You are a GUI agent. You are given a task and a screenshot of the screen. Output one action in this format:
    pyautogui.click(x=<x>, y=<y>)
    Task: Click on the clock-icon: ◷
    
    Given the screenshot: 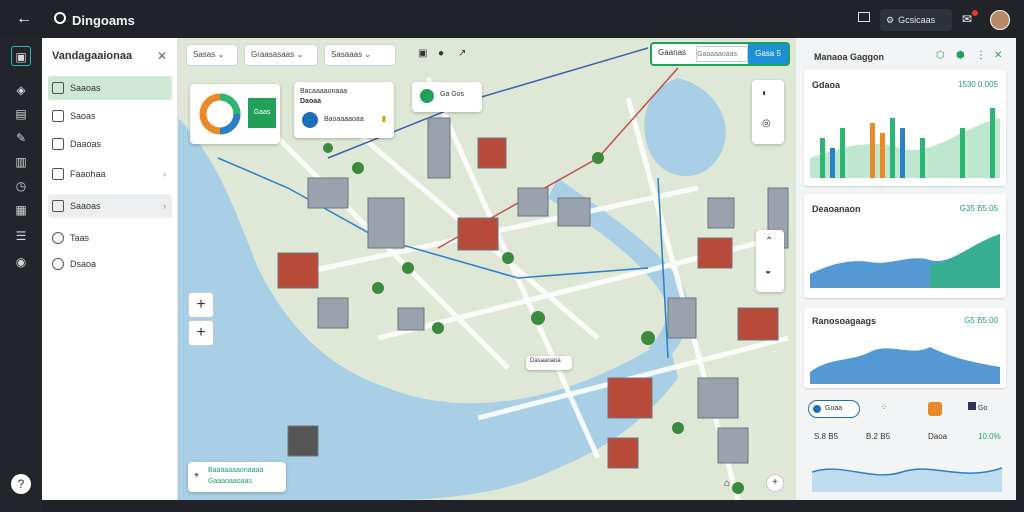 What is the action you would take?
    pyautogui.click(x=21, y=186)
    